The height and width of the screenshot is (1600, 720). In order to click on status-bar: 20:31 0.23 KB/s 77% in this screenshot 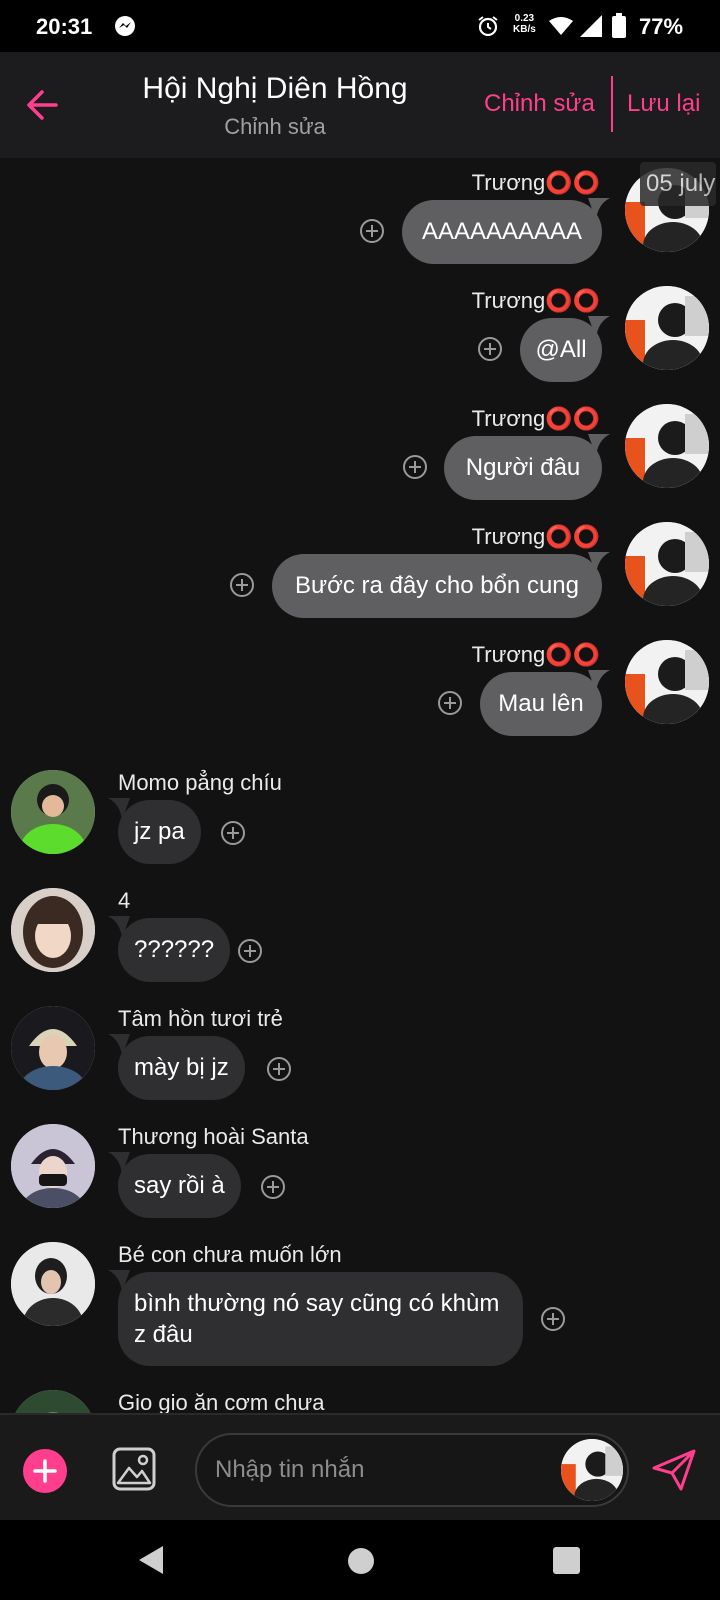, I will do `click(360, 26)`.